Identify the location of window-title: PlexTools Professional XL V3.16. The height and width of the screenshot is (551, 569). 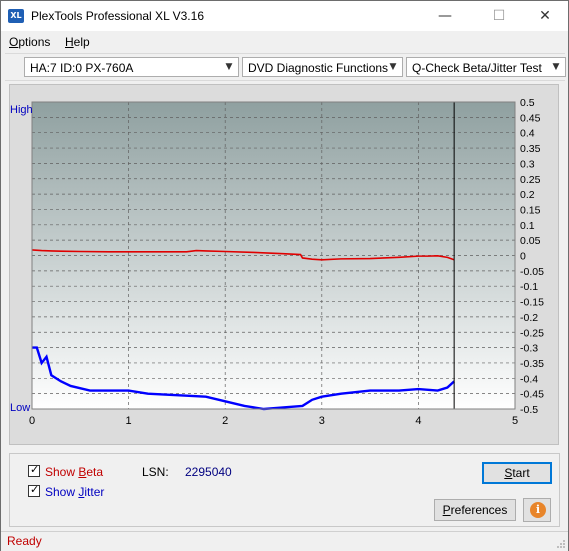
(117, 16).